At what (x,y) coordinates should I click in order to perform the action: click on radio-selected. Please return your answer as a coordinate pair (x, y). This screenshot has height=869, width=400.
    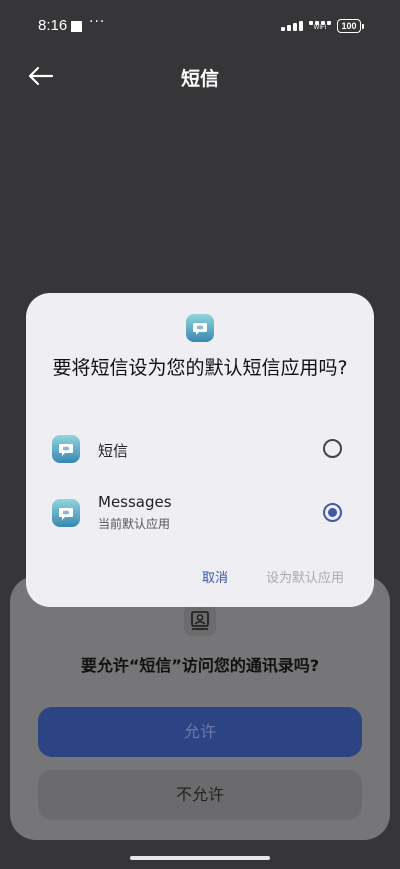
    Looking at the image, I should click on (332, 512).